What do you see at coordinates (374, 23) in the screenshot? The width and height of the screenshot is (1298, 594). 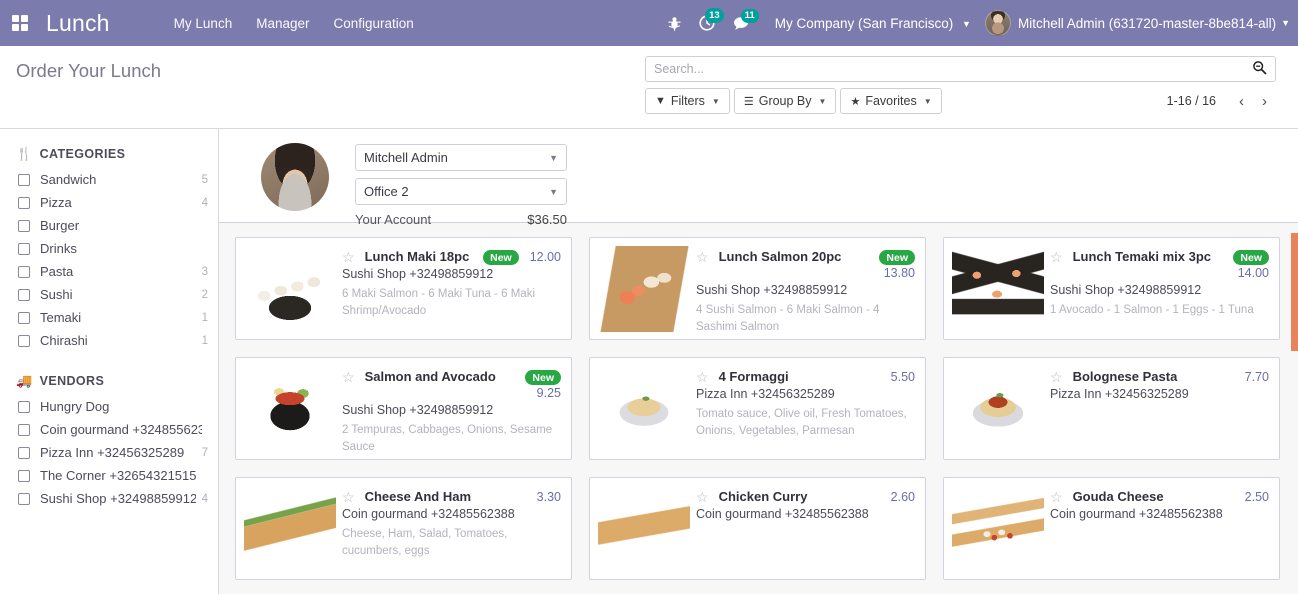 I see `menu-item-configuration: Configuration` at bounding box center [374, 23].